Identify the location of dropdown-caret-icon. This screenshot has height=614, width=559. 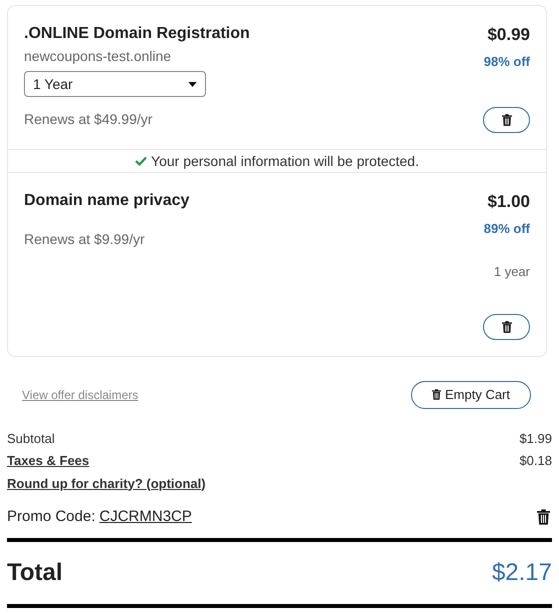
(192, 84).